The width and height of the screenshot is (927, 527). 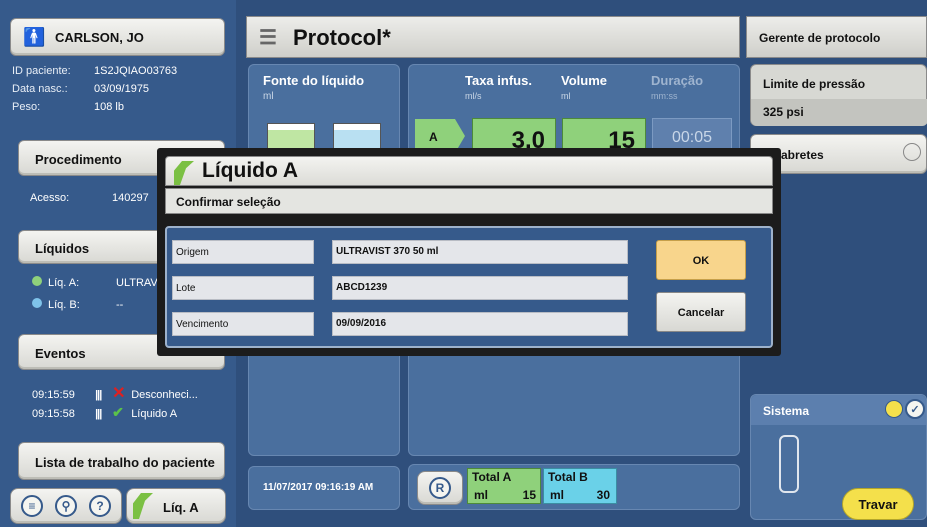 What do you see at coordinates (480, 252) in the screenshot?
I see `origin-field: ULTRAVIST 370 50 ml` at bounding box center [480, 252].